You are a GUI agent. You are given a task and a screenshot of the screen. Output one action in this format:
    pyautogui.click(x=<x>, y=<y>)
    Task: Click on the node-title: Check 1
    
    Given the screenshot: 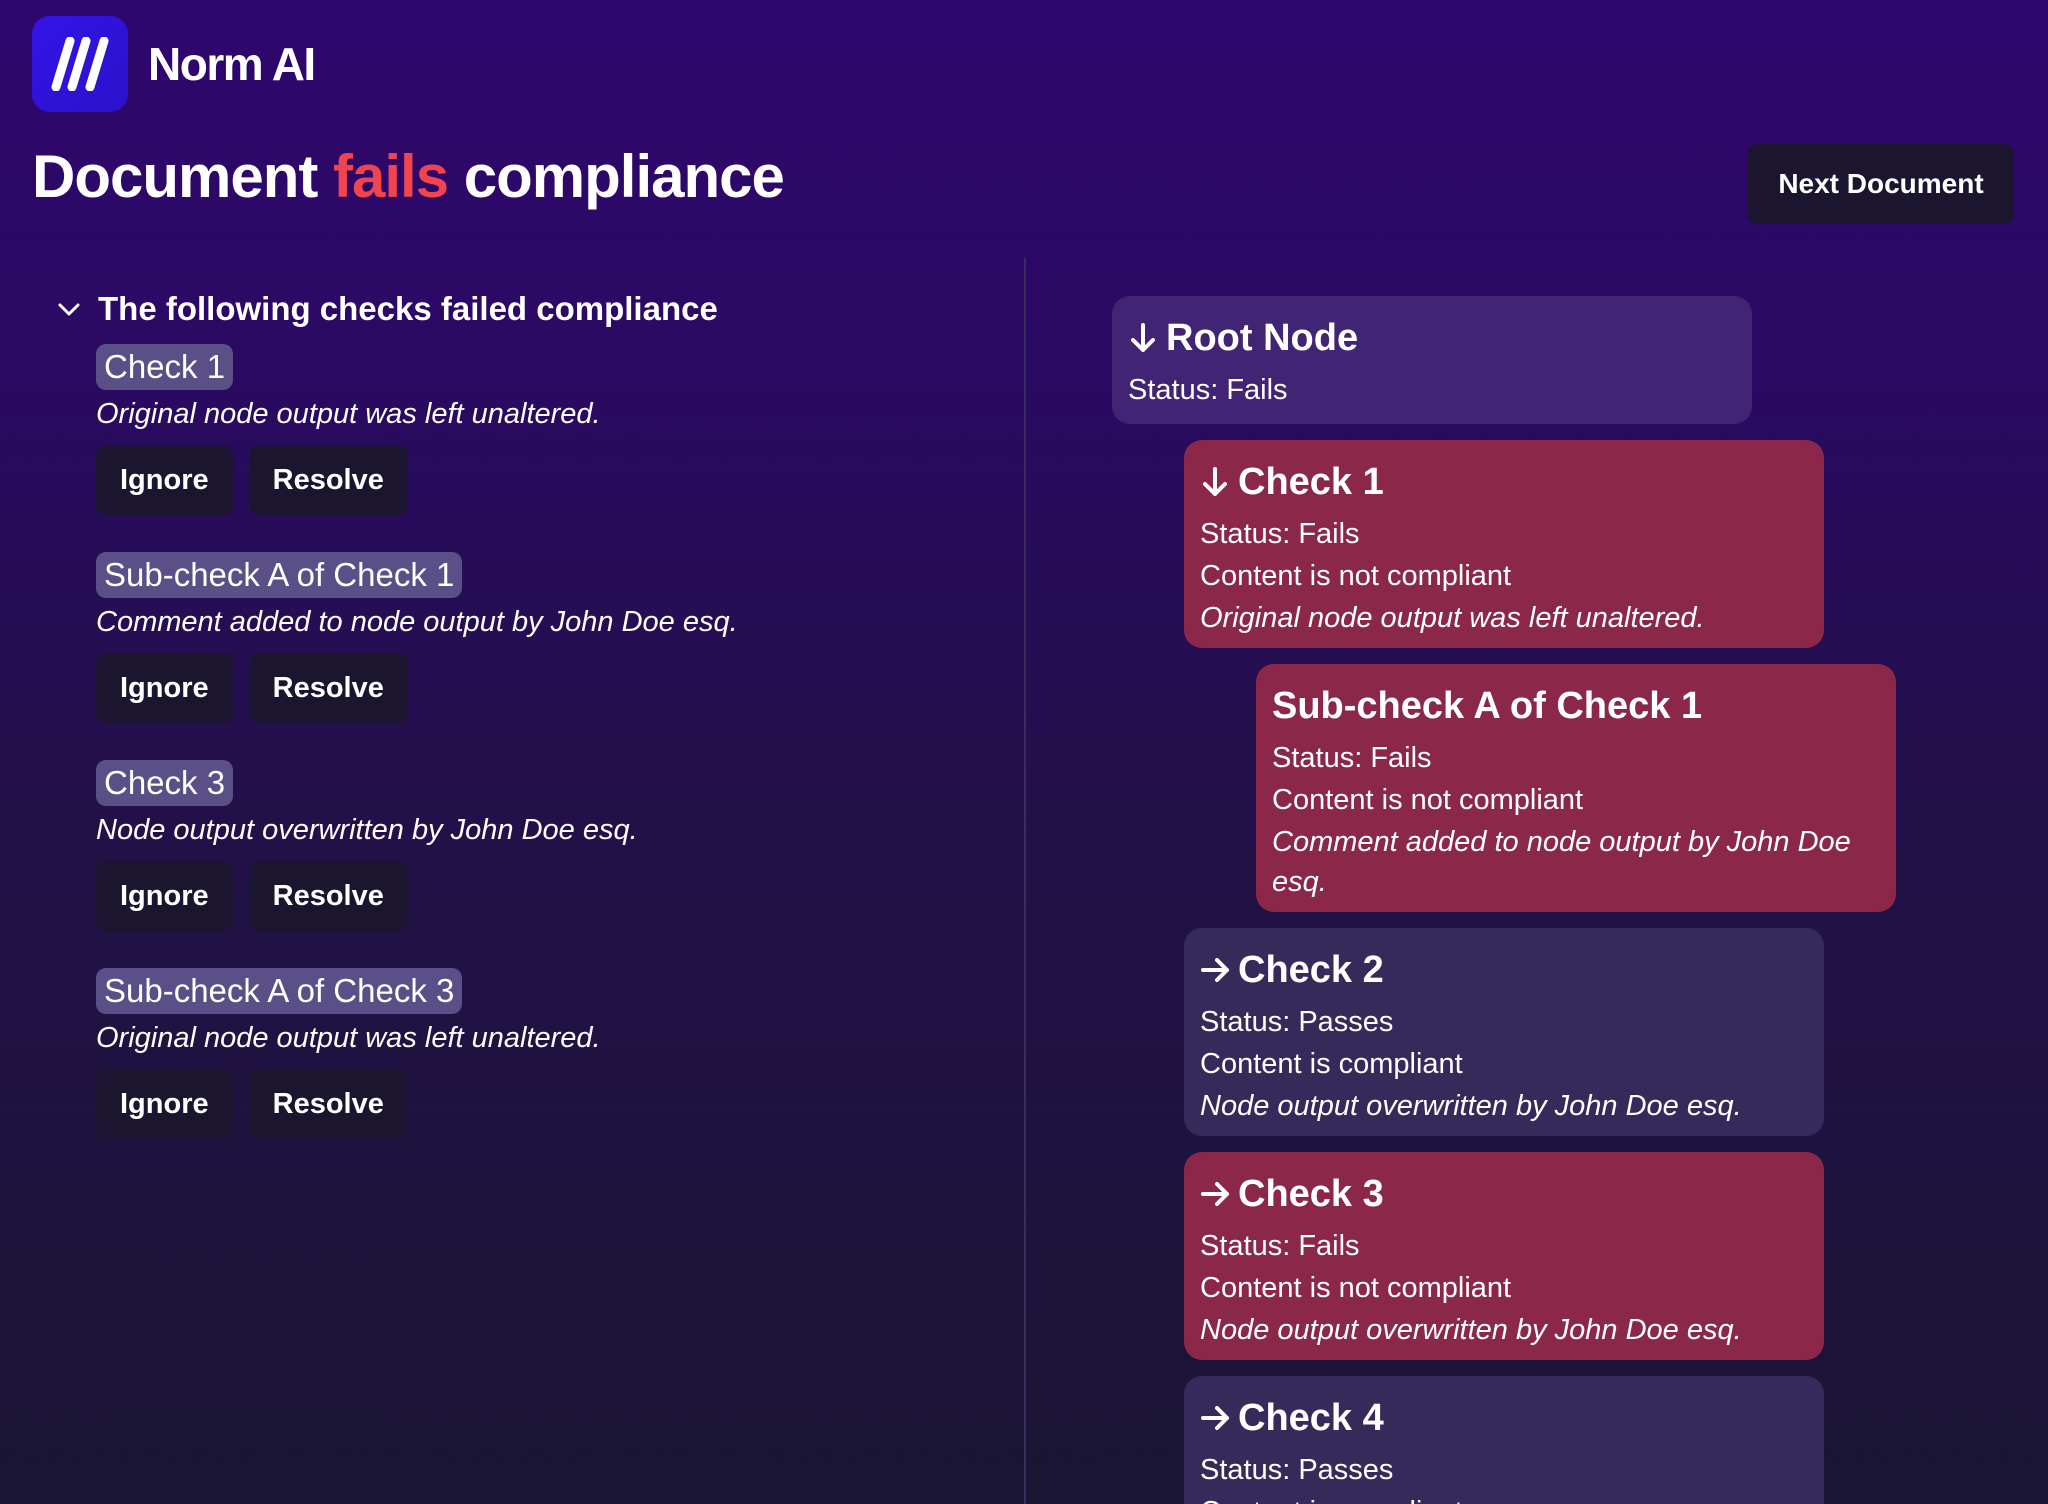 What is the action you would take?
    pyautogui.click(x=1311, y=482)
    